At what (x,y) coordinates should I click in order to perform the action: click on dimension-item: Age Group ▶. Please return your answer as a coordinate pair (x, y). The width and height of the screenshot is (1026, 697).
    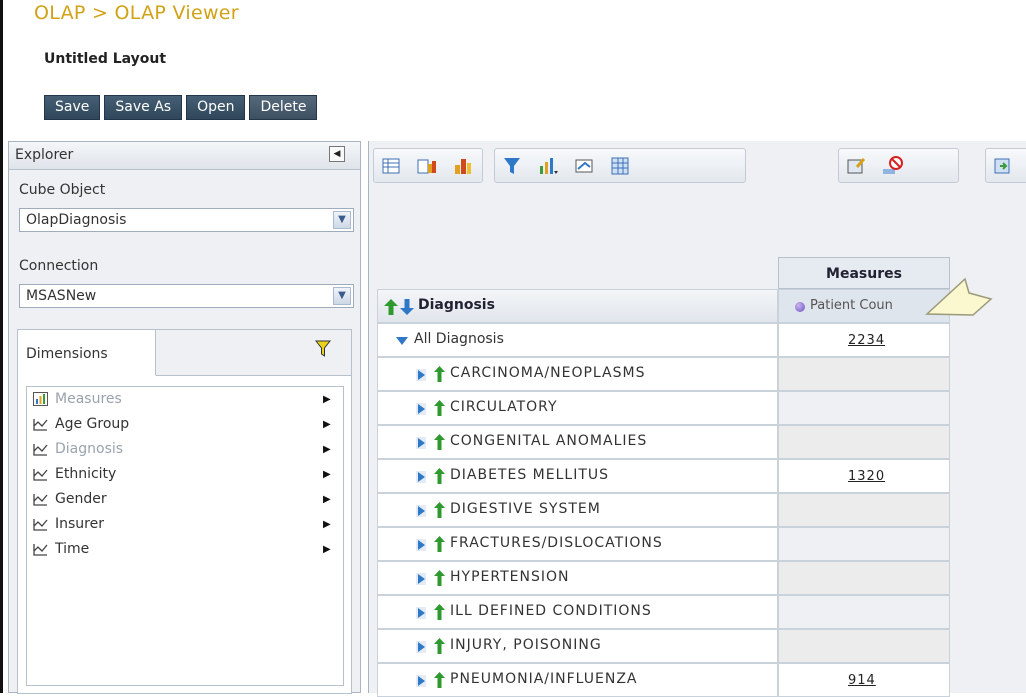
    Looking at the image, I should click on (185, 424).